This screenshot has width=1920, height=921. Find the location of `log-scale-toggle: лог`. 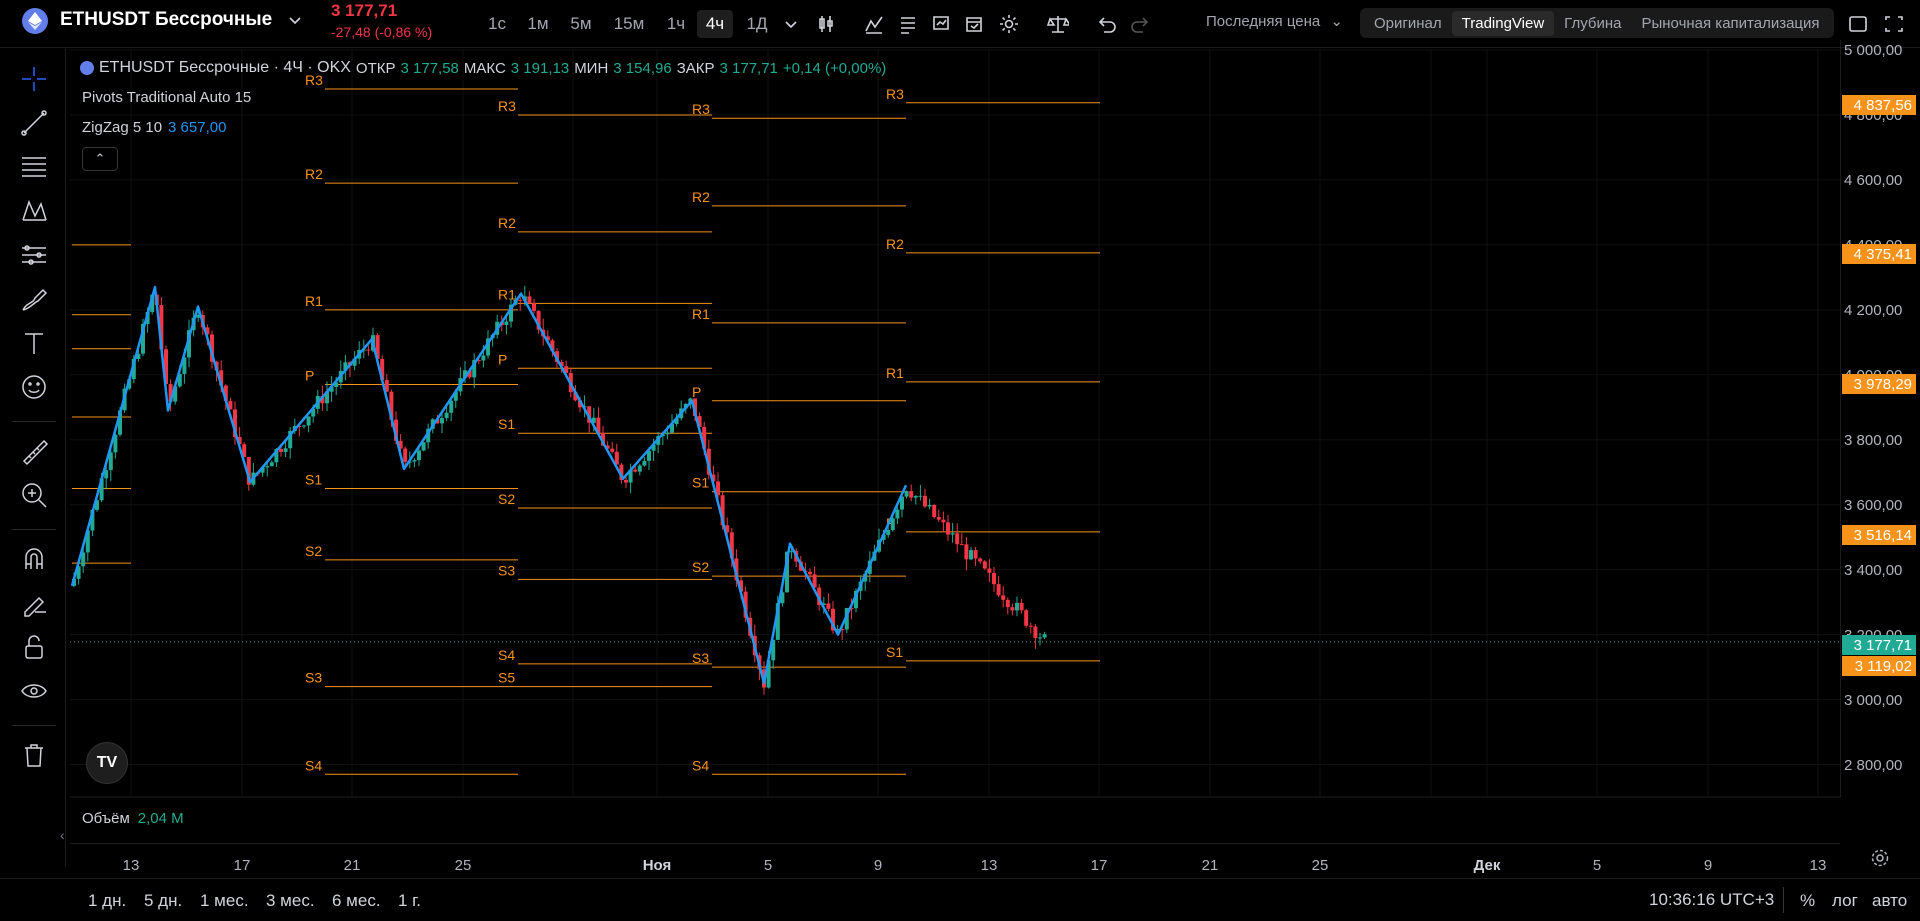

log-scale-toggle: лог is located at coordinates (1845, 901).